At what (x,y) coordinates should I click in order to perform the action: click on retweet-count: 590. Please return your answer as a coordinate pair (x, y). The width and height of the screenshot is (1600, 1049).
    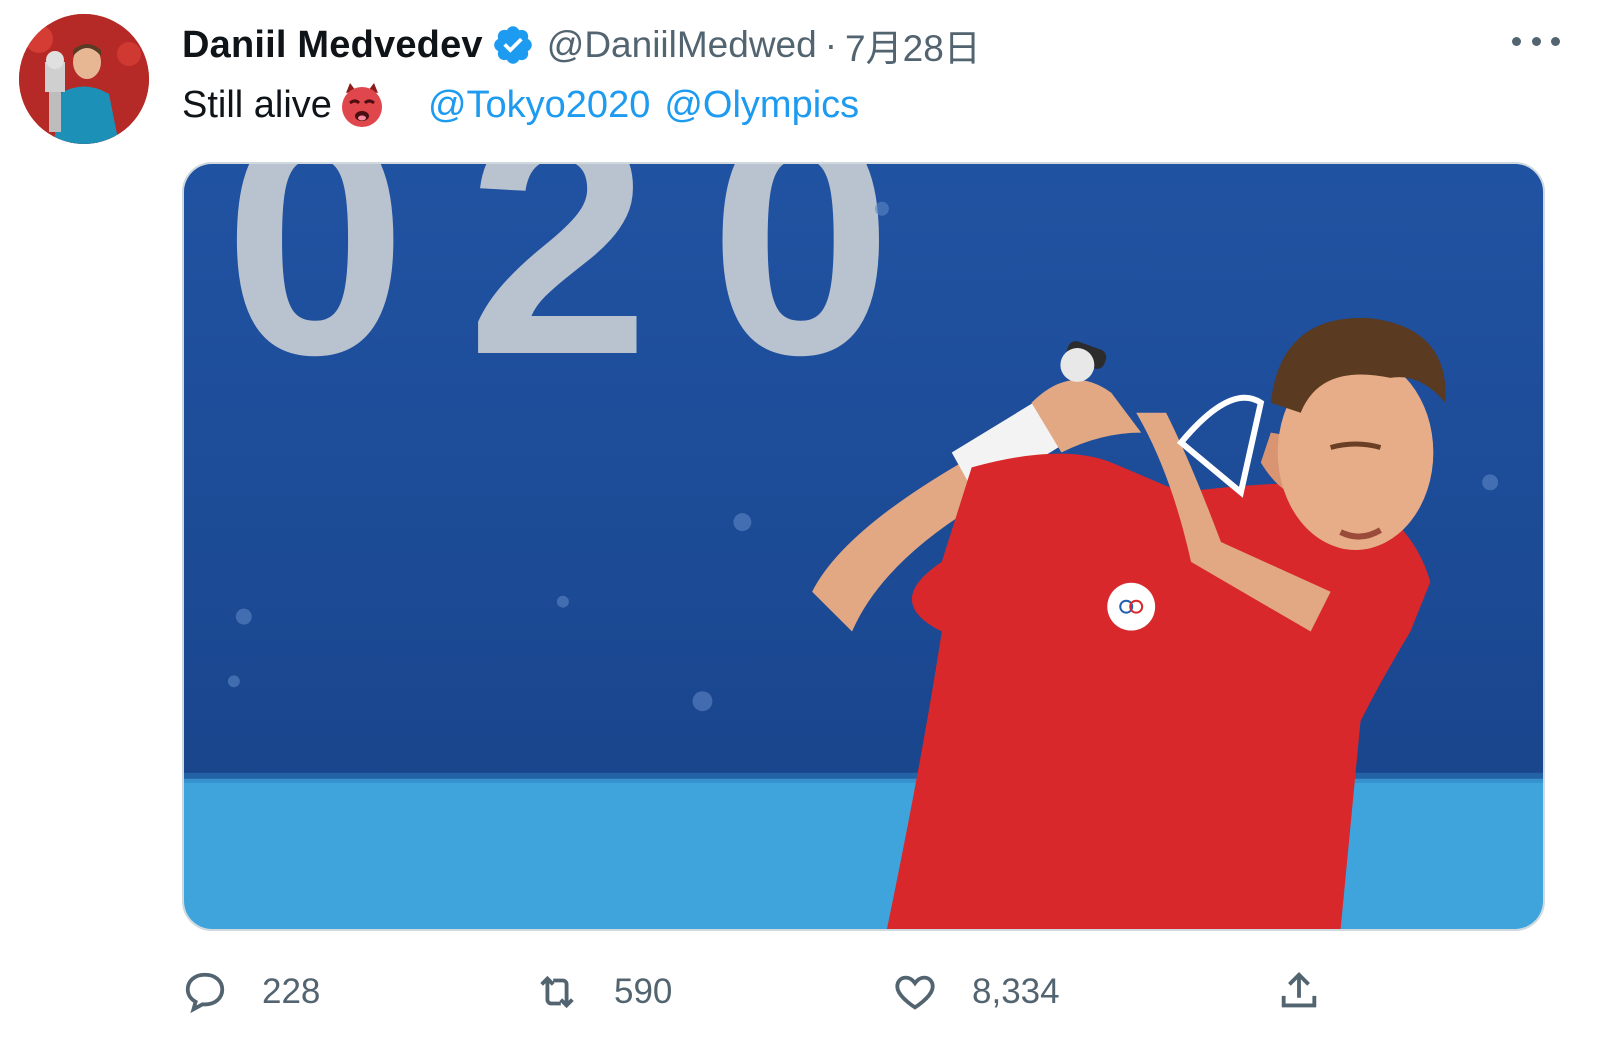
    Looking at the image, I should click on (643, 991).